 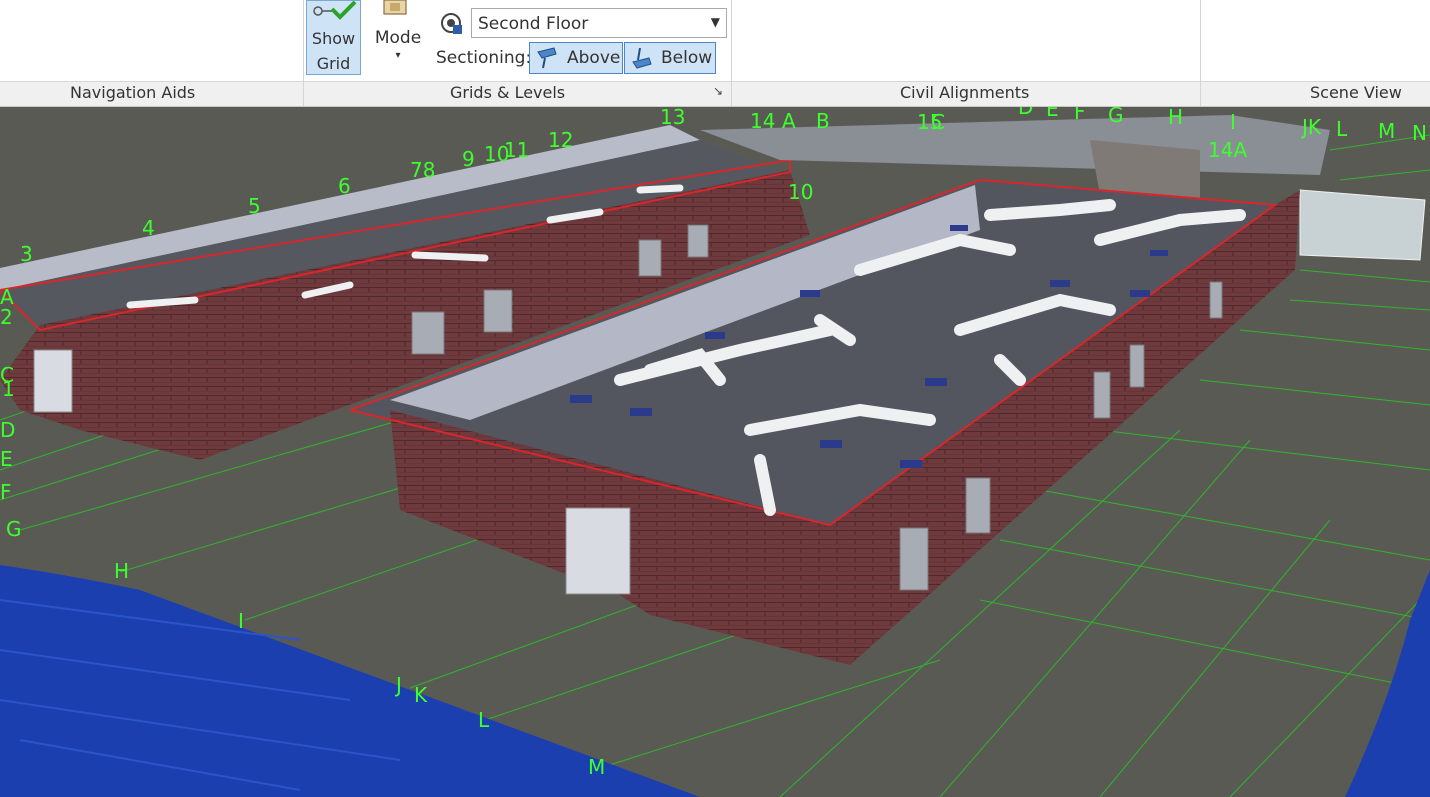 What do you see at coordinates (133, 92) in the screenshot?
I see `panel-title-navigation-aids: Navigation Aids` at bounding box center [133, 92].